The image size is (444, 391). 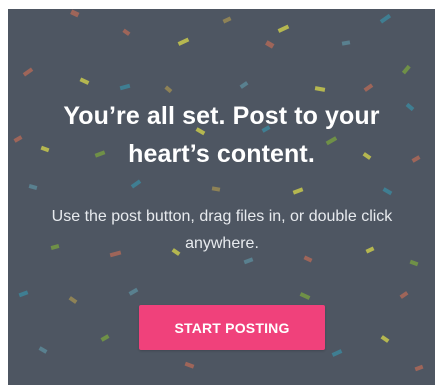 I want to click on start-posting-button: START POSTING, so click(x=232, y=327).